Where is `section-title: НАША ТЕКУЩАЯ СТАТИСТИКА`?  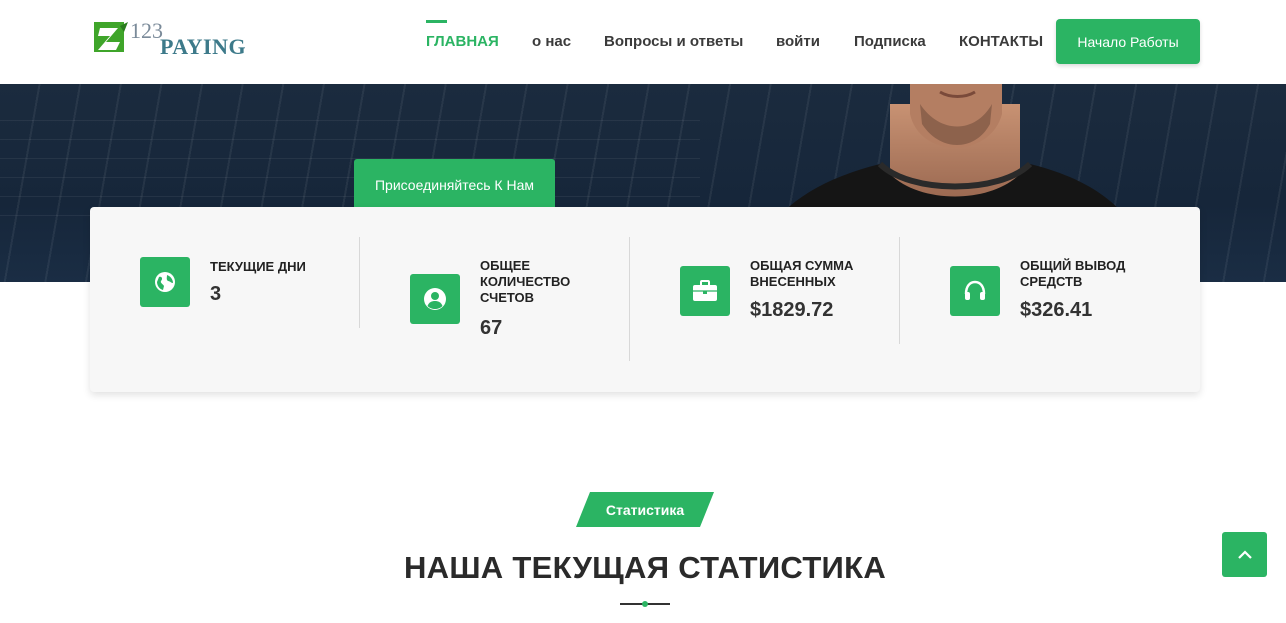
section-title: НАША ТЕКУЩАЯ СТАТИСТИКА is located at coordinates (645, 567).